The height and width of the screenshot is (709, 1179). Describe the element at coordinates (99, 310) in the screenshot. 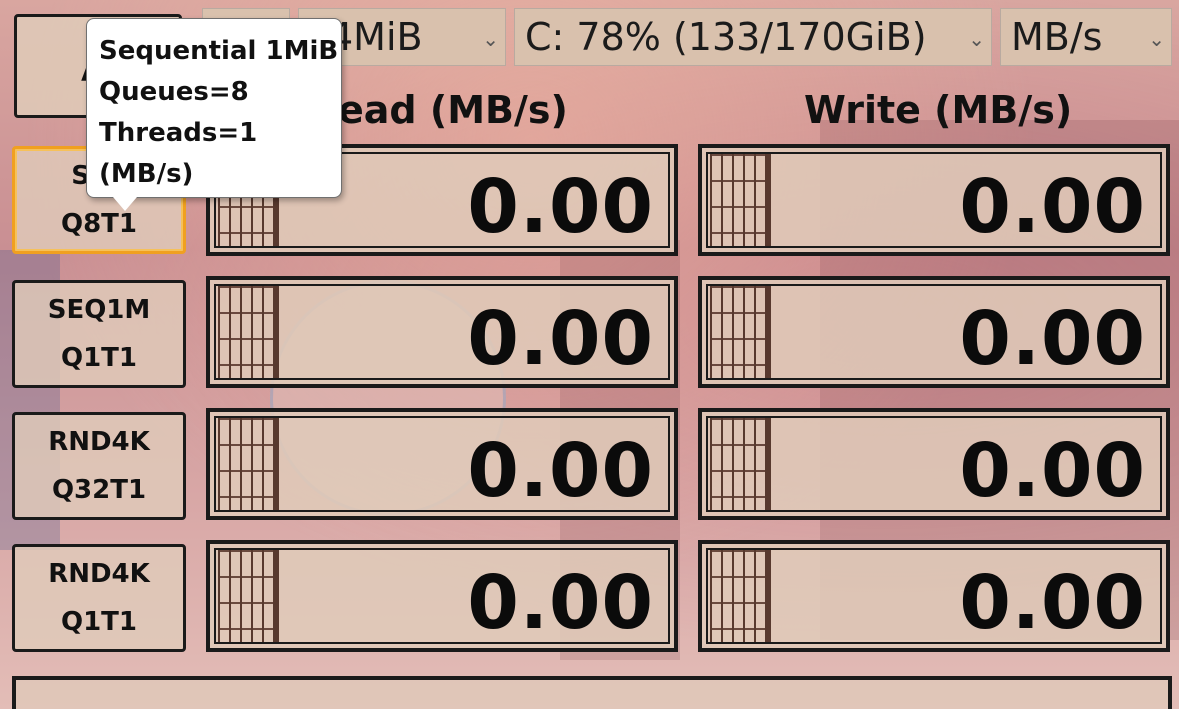

I see `test-label-line1: SEQ1M` at that location.